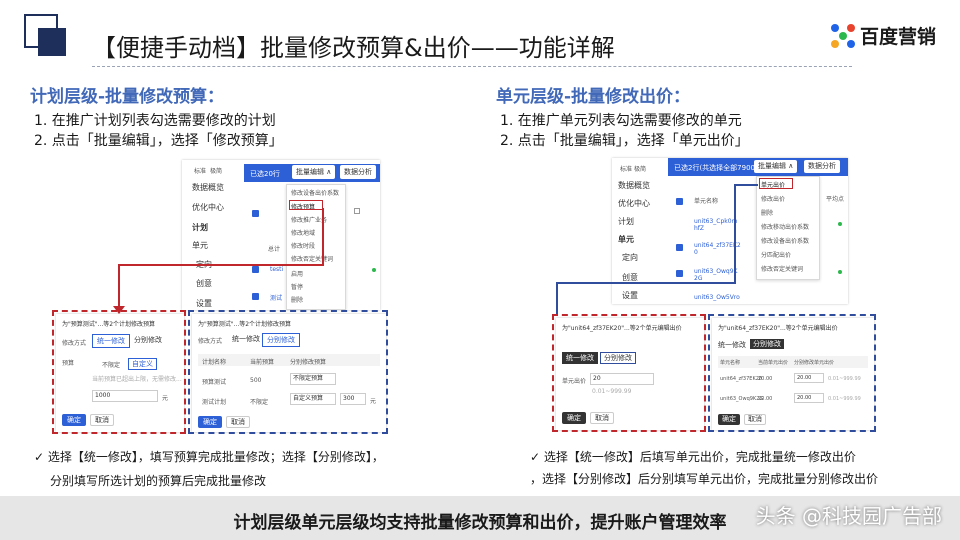 The width and height of the screenshot is (960, 540). Describe the element at coordinates (693, 457) in the screenshot. I see `right-note-line-1: ✓ 选择【统一修改】后填写单元出价，完成批量统一修改出价` at that location.